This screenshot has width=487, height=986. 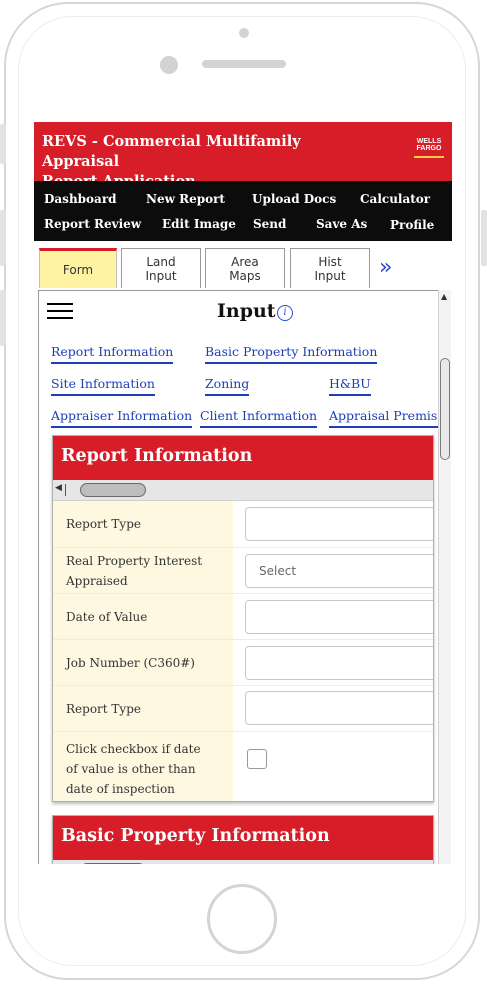 What do you see at coordinates (330, 261) in the screenshot?
I see `tab-label-line1: Hist` at bounding box center [330, 261].